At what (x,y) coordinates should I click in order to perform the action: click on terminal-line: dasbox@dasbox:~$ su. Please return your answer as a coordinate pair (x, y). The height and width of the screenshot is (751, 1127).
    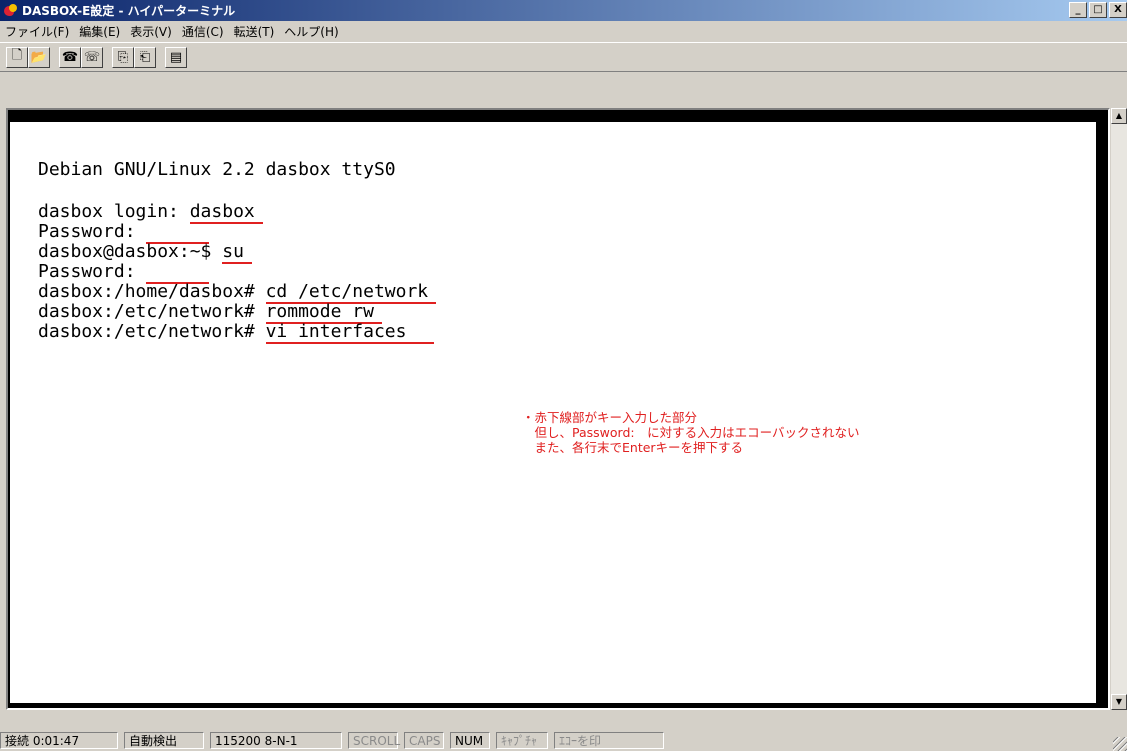
    Looking at the image, I should click on (145, 252).